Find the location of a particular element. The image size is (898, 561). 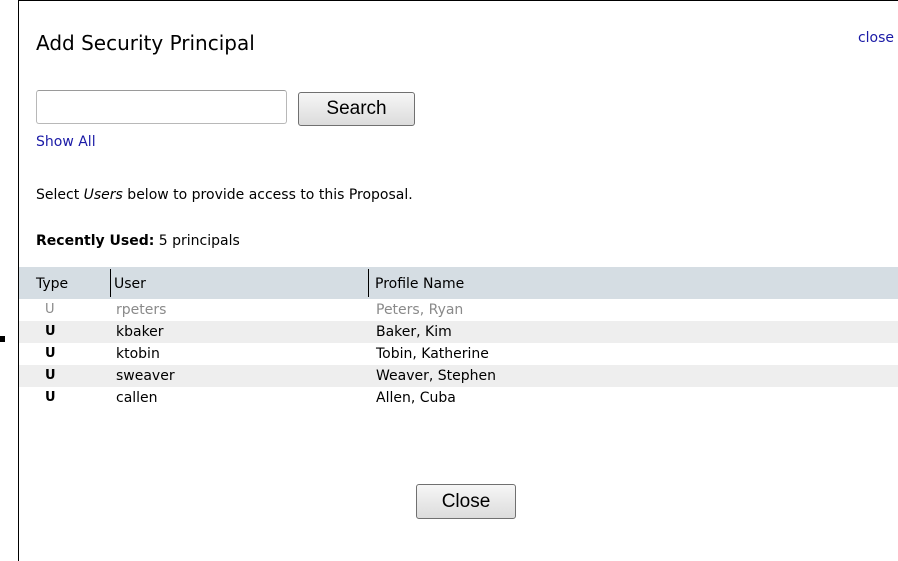

column-header-user: User is located at coordinates (130, 283).